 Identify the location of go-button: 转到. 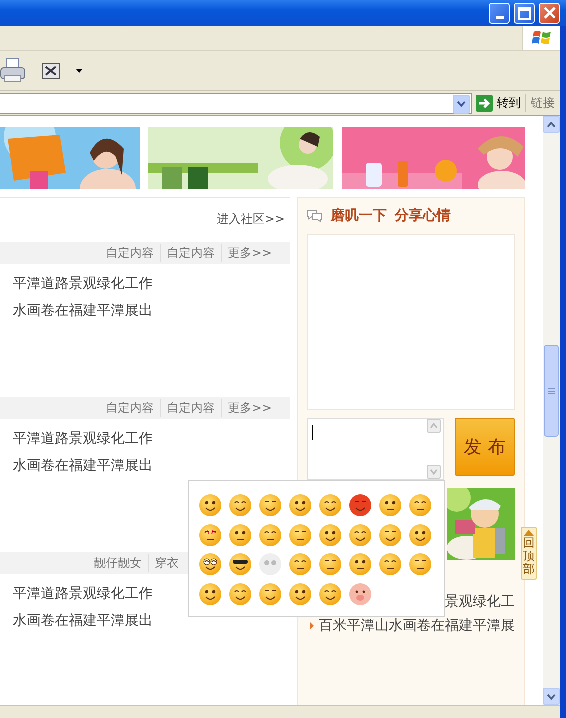
(498, 103).